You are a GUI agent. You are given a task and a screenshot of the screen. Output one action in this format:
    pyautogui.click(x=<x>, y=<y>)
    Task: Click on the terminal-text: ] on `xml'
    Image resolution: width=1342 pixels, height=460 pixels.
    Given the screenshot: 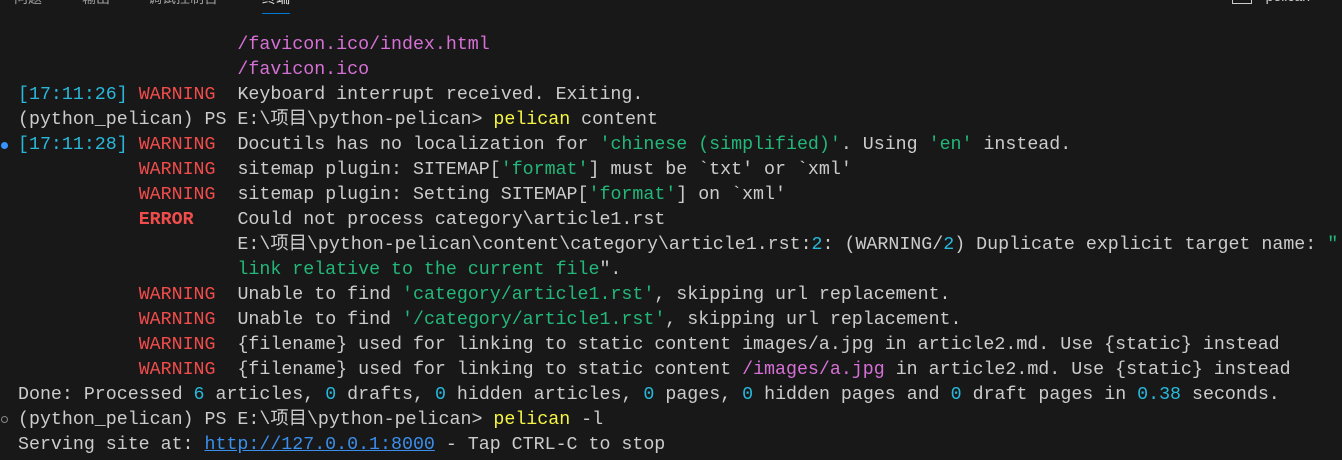 What is the action you would take?
    pyautogui.click(x=731, y=195)
    